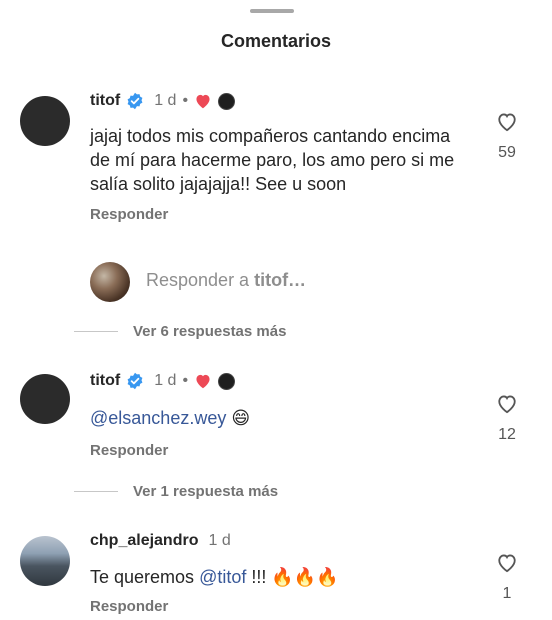  I want to click on emoji: 😄, so click(241, 418).